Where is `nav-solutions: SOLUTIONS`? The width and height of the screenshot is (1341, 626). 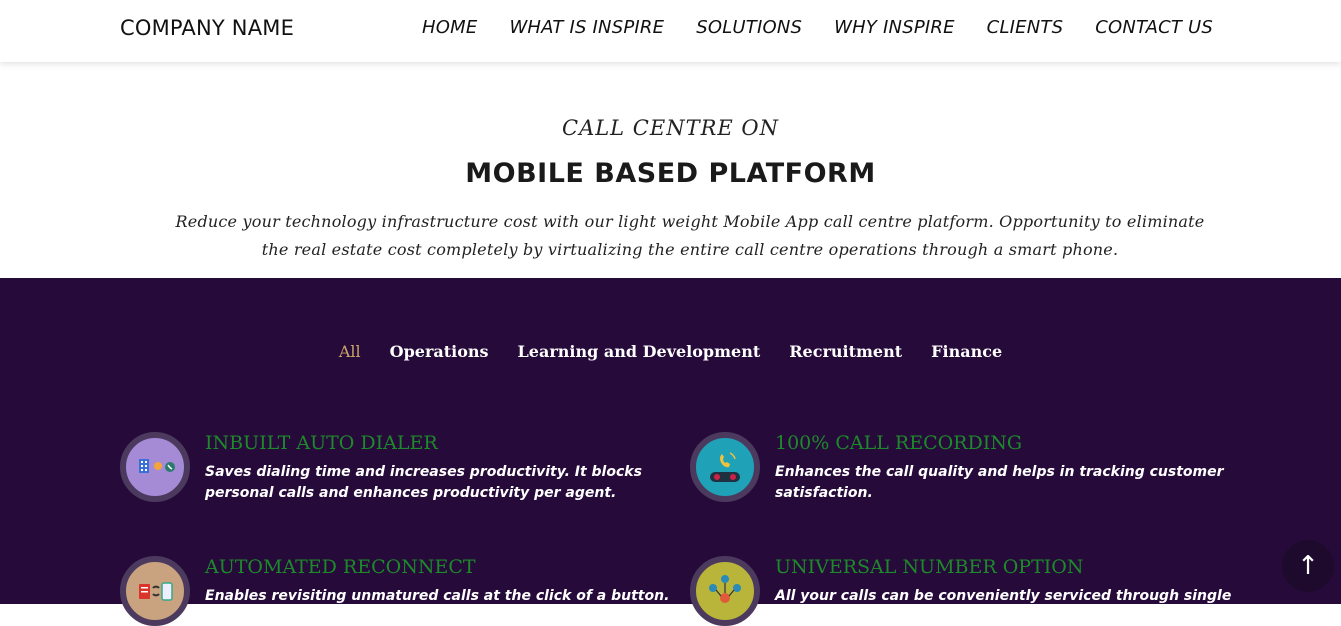
nav-solutions: SOLUTIONS is located at coordinates (749, 27).